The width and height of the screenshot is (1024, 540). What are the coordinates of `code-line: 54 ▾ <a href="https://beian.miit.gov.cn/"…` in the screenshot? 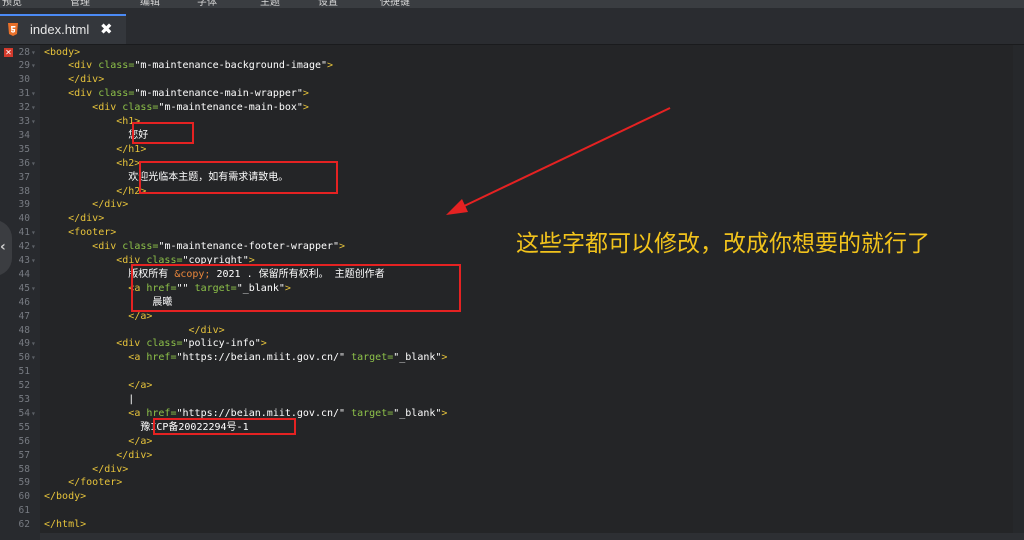 It's located at (500, 414).